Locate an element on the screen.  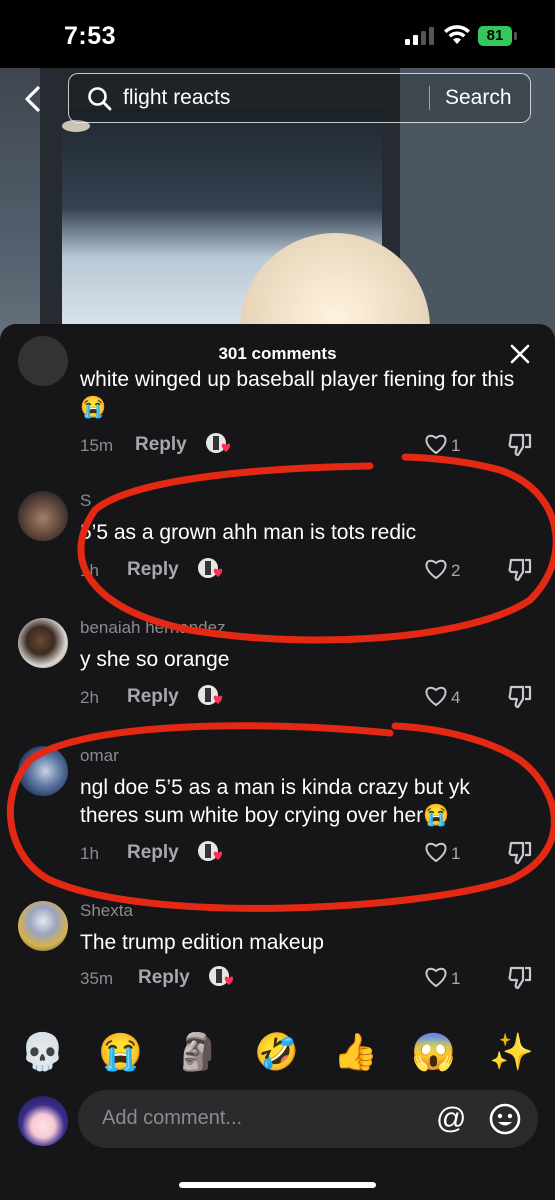
search-icon is located at coordinates (100, 99).